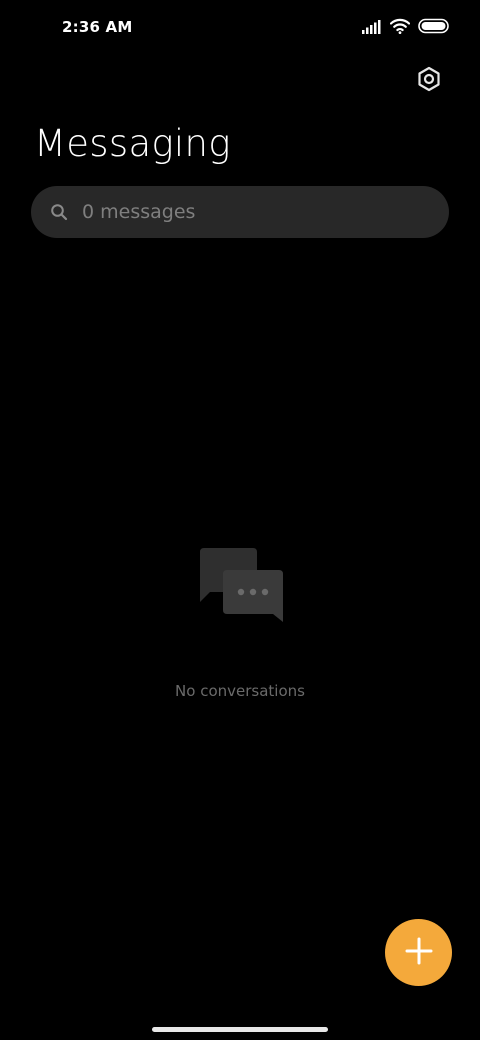 The image size is (480, 1040). I want to click on search-bar, so click(240, 212).